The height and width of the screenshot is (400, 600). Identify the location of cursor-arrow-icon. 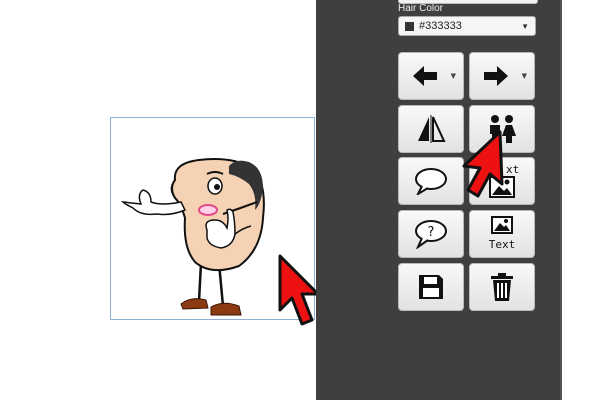
(483, 164).